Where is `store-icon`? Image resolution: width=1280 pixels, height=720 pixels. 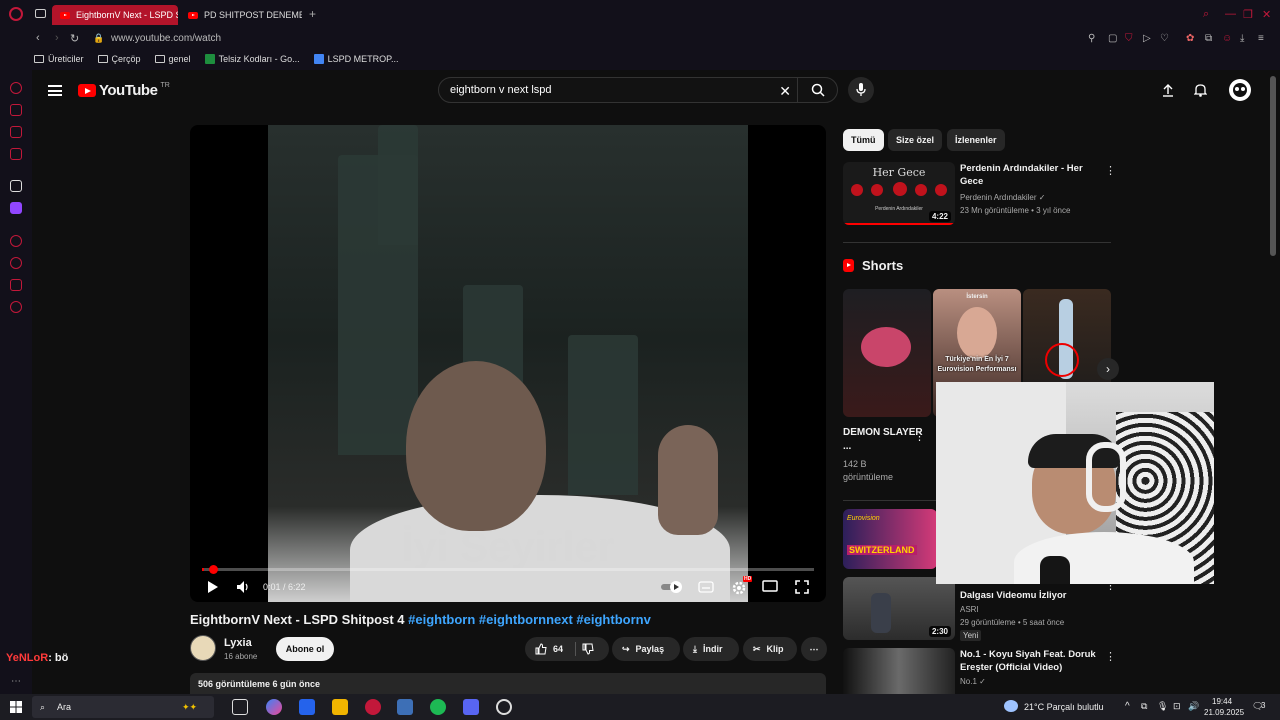
store-icon is located at coordinates (307, 707).